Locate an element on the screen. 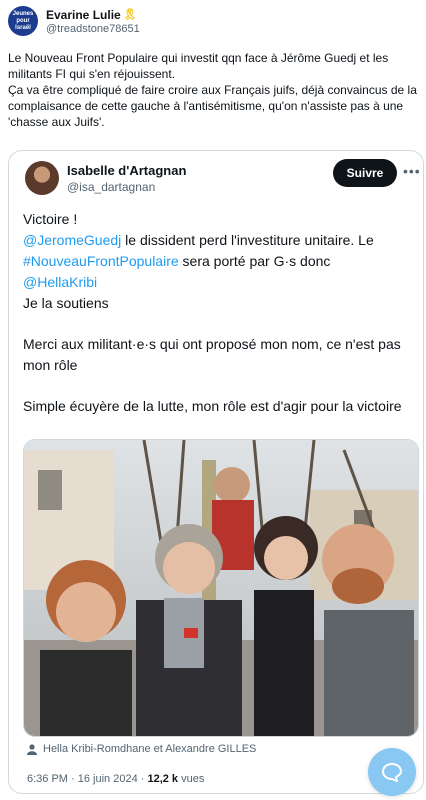 The width and height of the screenshot is (426, 800). person-icon is located at coordinates (32, 749).